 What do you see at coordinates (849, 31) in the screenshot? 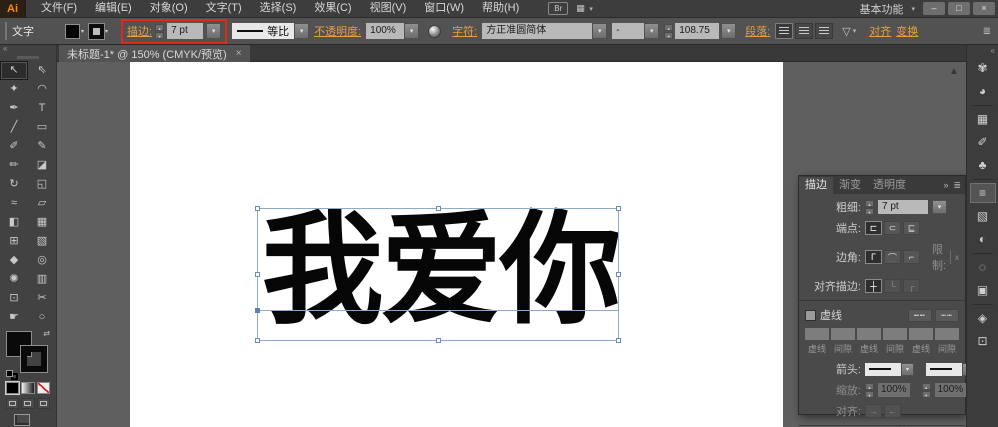
I see `envelope-warp-control: ▽ ▾` at bounding box center [849, 31].